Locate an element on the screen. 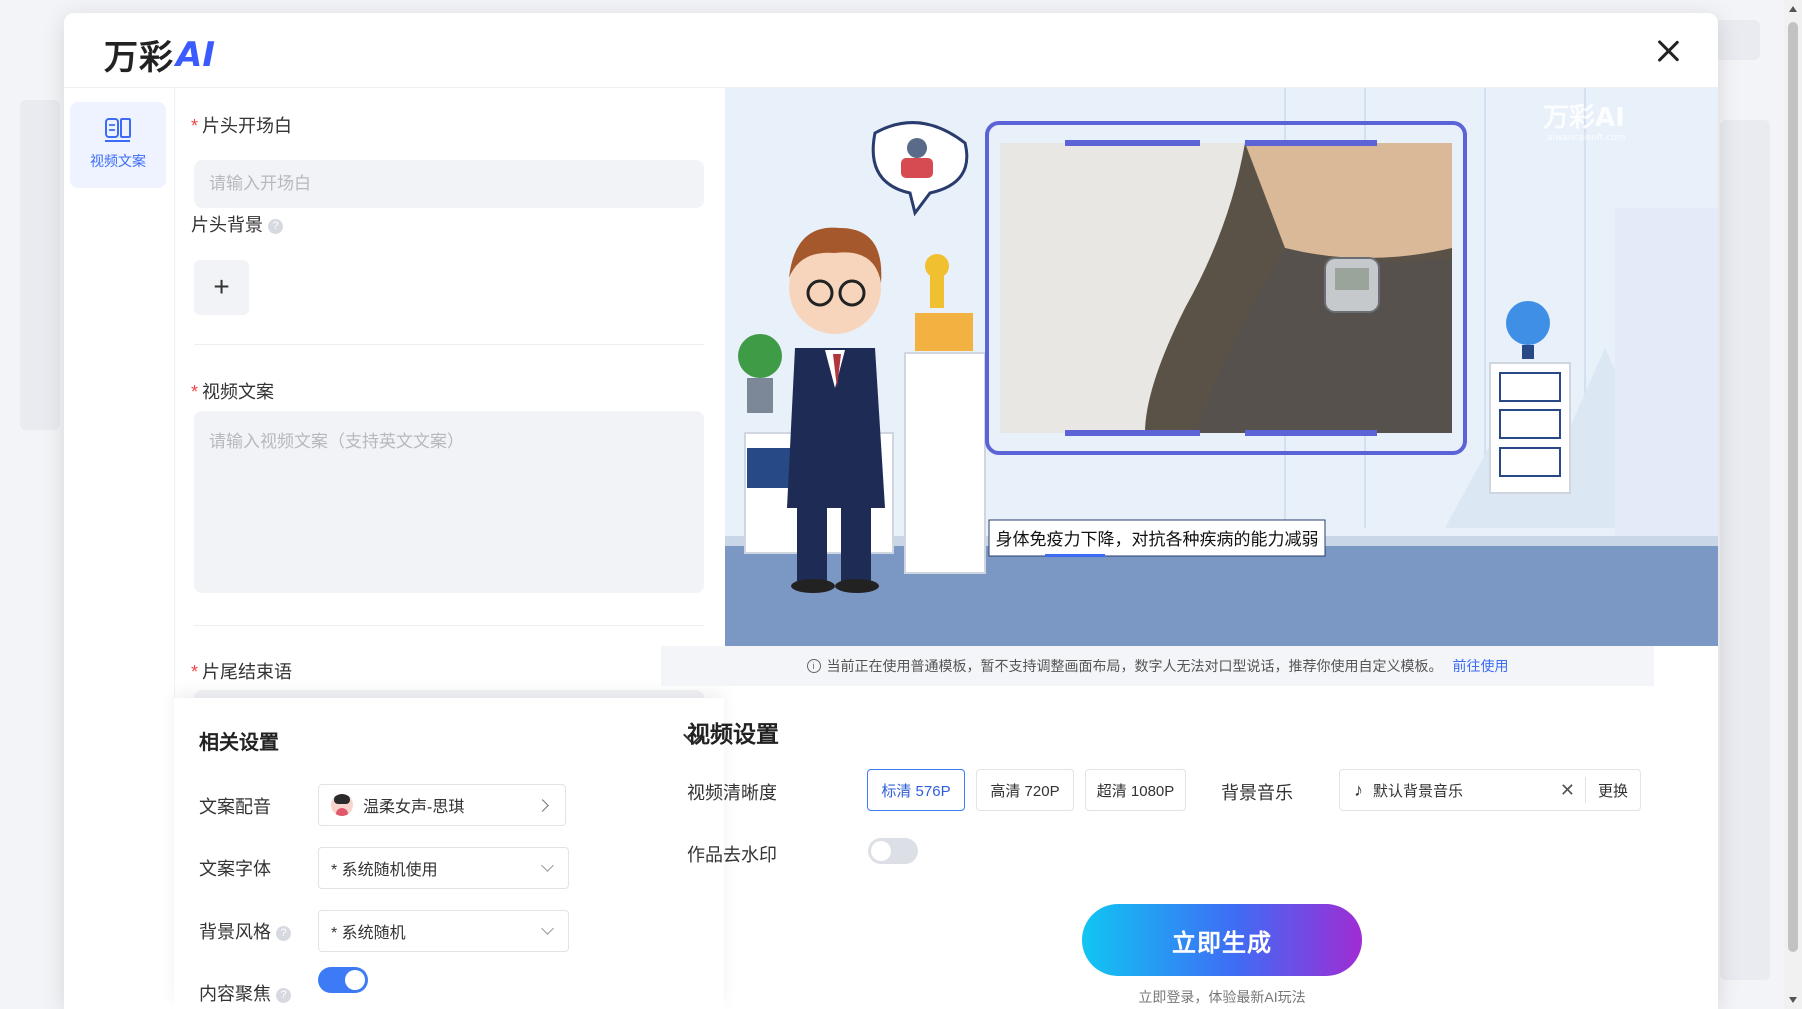 This screenshot has height=1009, width=1802. logo-ai-mark: AI is located at coordinates (195, 54).